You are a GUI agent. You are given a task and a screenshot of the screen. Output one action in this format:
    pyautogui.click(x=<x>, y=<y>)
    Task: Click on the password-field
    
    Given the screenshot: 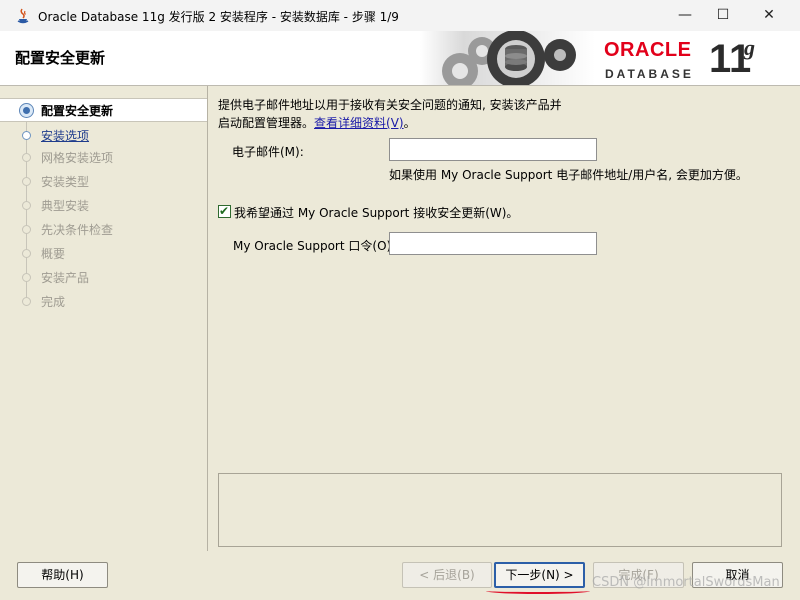 What is the action you would take?
    pyautogui.click(x=493, y=243)
    